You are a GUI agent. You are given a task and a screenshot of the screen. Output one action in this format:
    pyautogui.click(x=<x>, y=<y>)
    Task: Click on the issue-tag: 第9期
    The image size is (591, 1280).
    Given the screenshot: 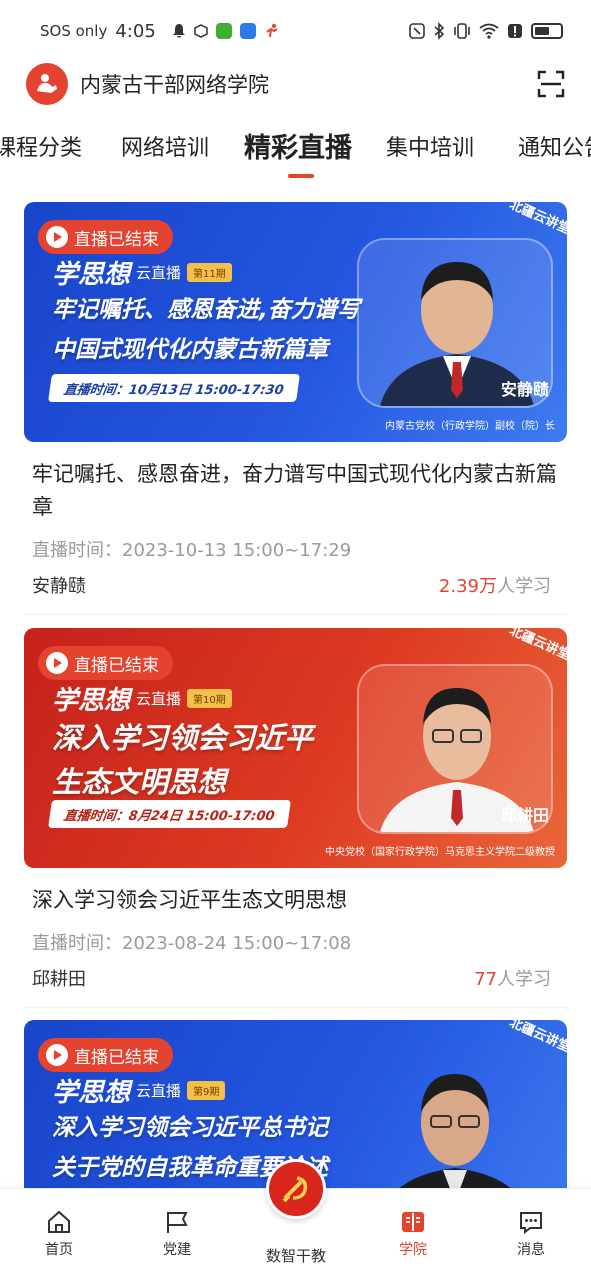 What is the action you would take?
    pyautogui.click(x=206, y=1090)
    